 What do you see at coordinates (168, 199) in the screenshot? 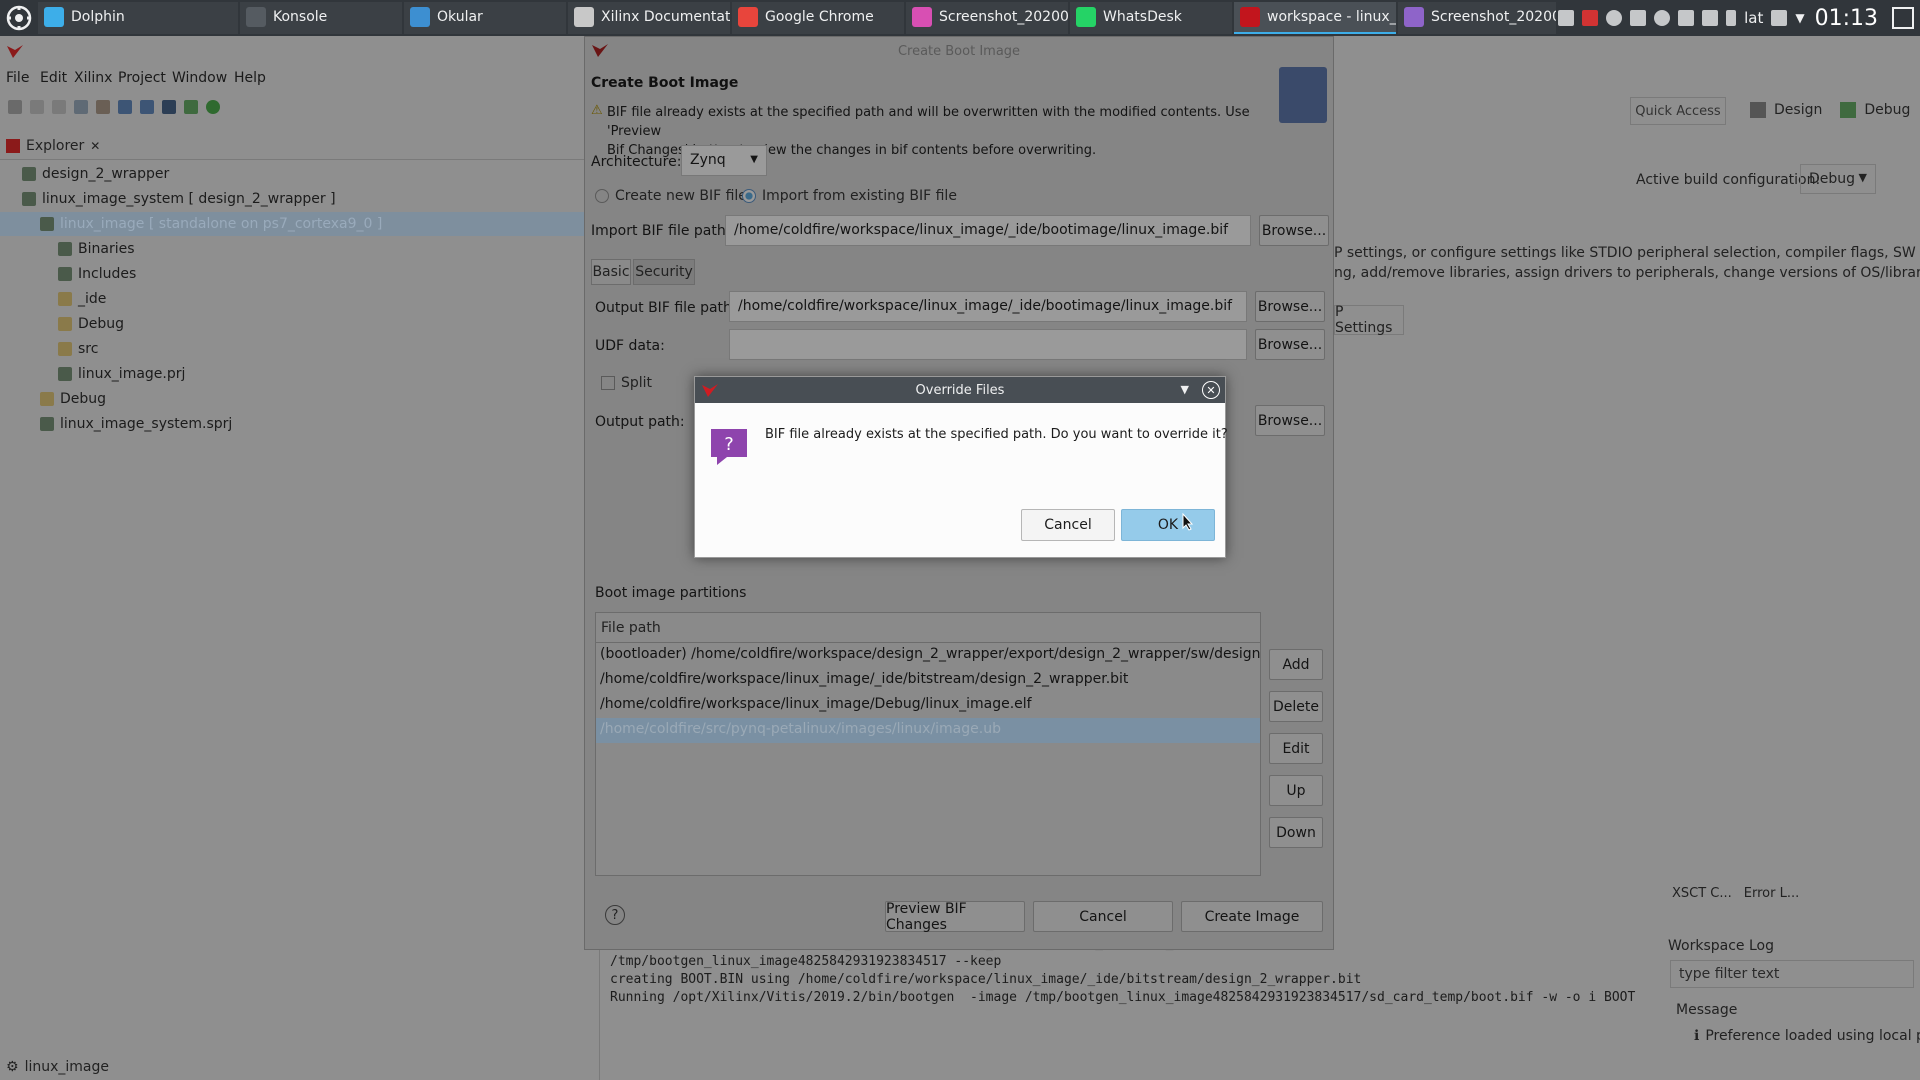
I see `tree-item: linux_image_system [ design_2_wrapper ]` at bounding box center [168, 199].